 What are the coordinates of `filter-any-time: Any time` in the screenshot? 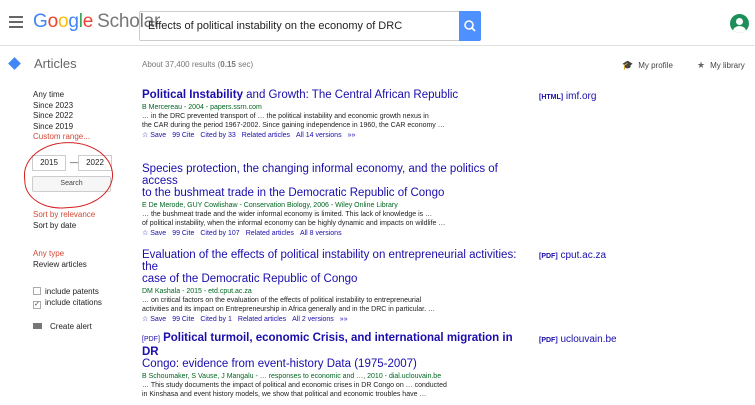 It's located at (83, 95).